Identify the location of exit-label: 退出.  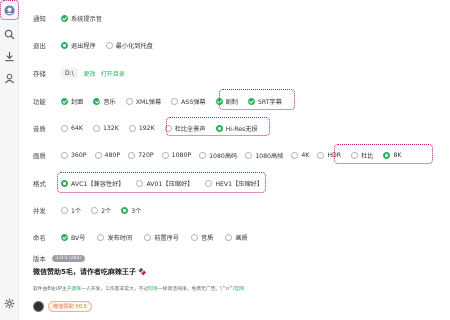
(39, 45).